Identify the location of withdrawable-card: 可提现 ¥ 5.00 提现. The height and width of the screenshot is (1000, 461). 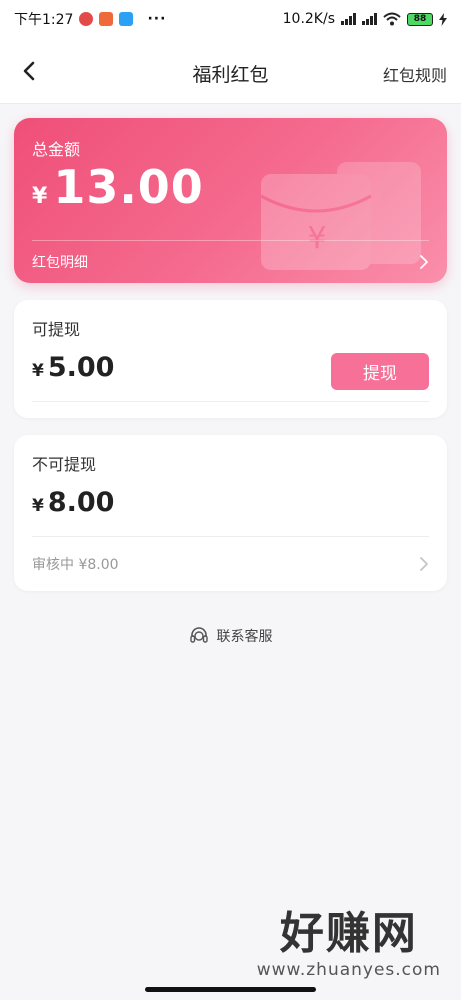
(230, 359).